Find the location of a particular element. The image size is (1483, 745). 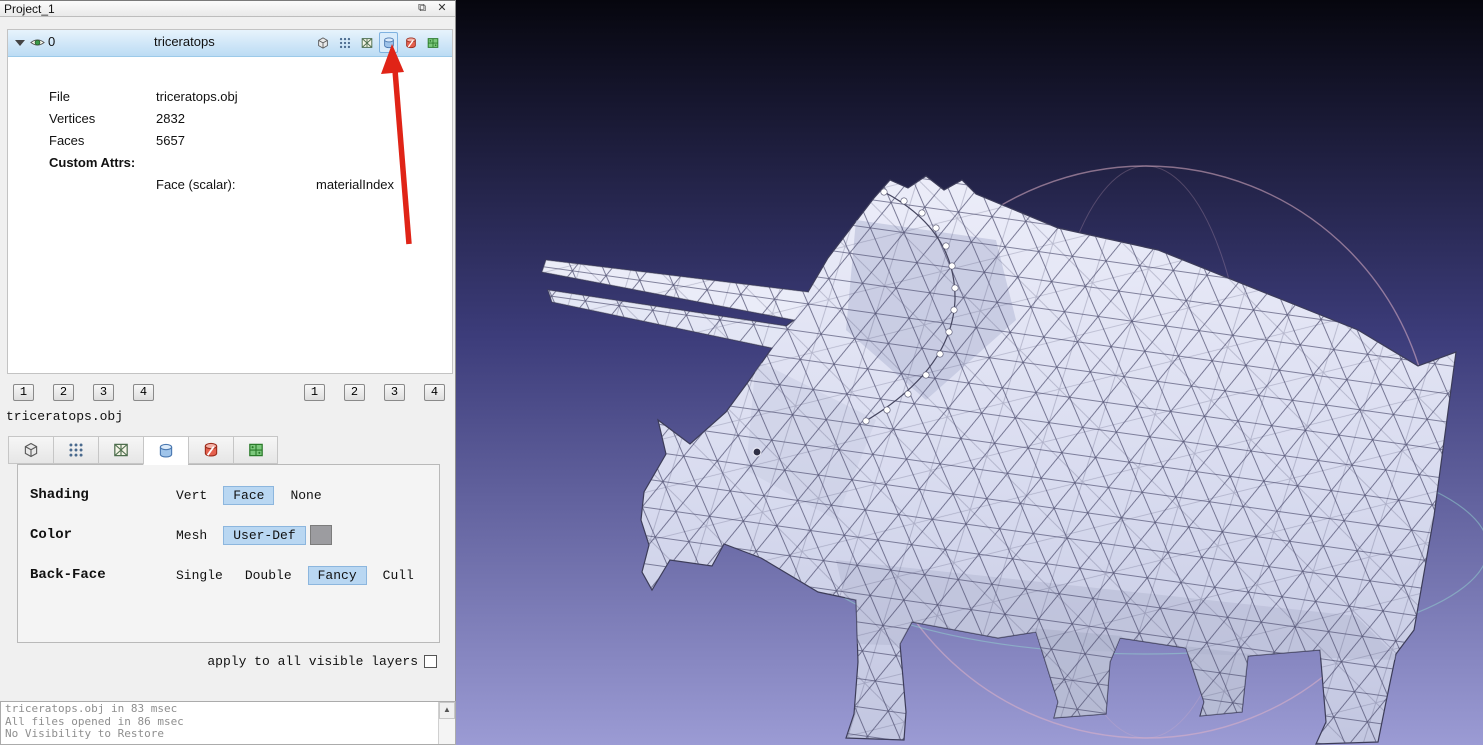

dock-titlebar: Project_1 ⧉ ✕ is located at coordinates (227, 8).